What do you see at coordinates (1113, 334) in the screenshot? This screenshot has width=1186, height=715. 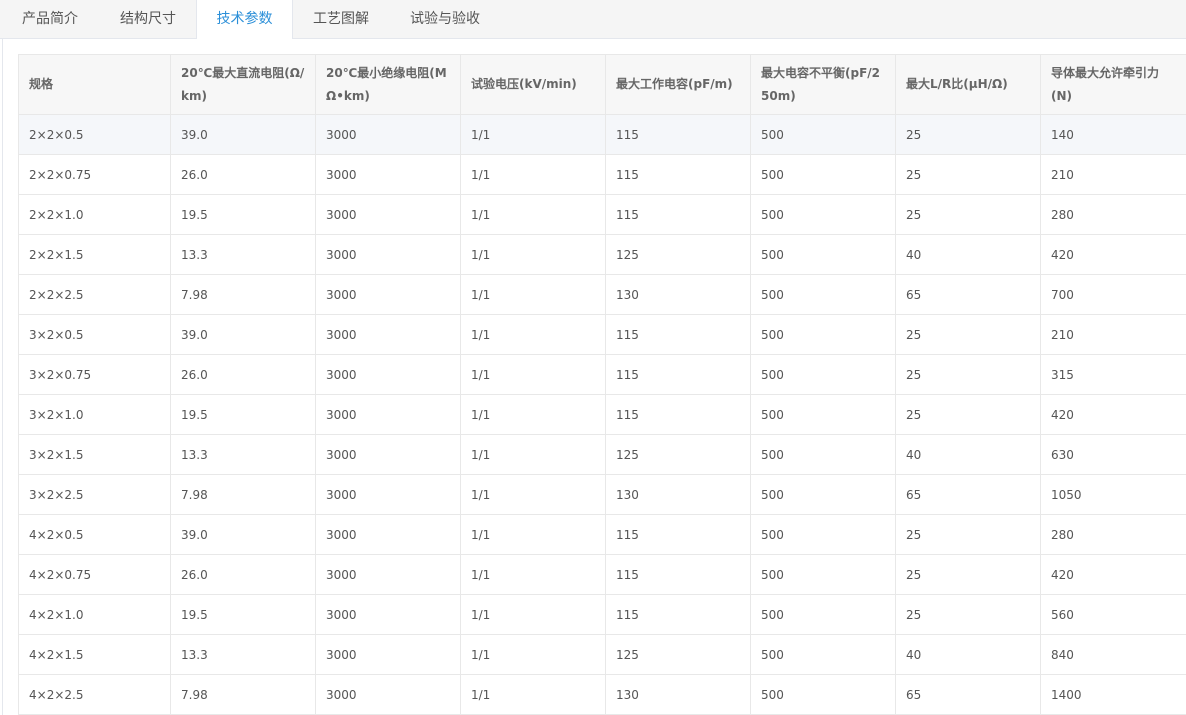 I see `table-cell: 210` at bounding box center [1113, 334].